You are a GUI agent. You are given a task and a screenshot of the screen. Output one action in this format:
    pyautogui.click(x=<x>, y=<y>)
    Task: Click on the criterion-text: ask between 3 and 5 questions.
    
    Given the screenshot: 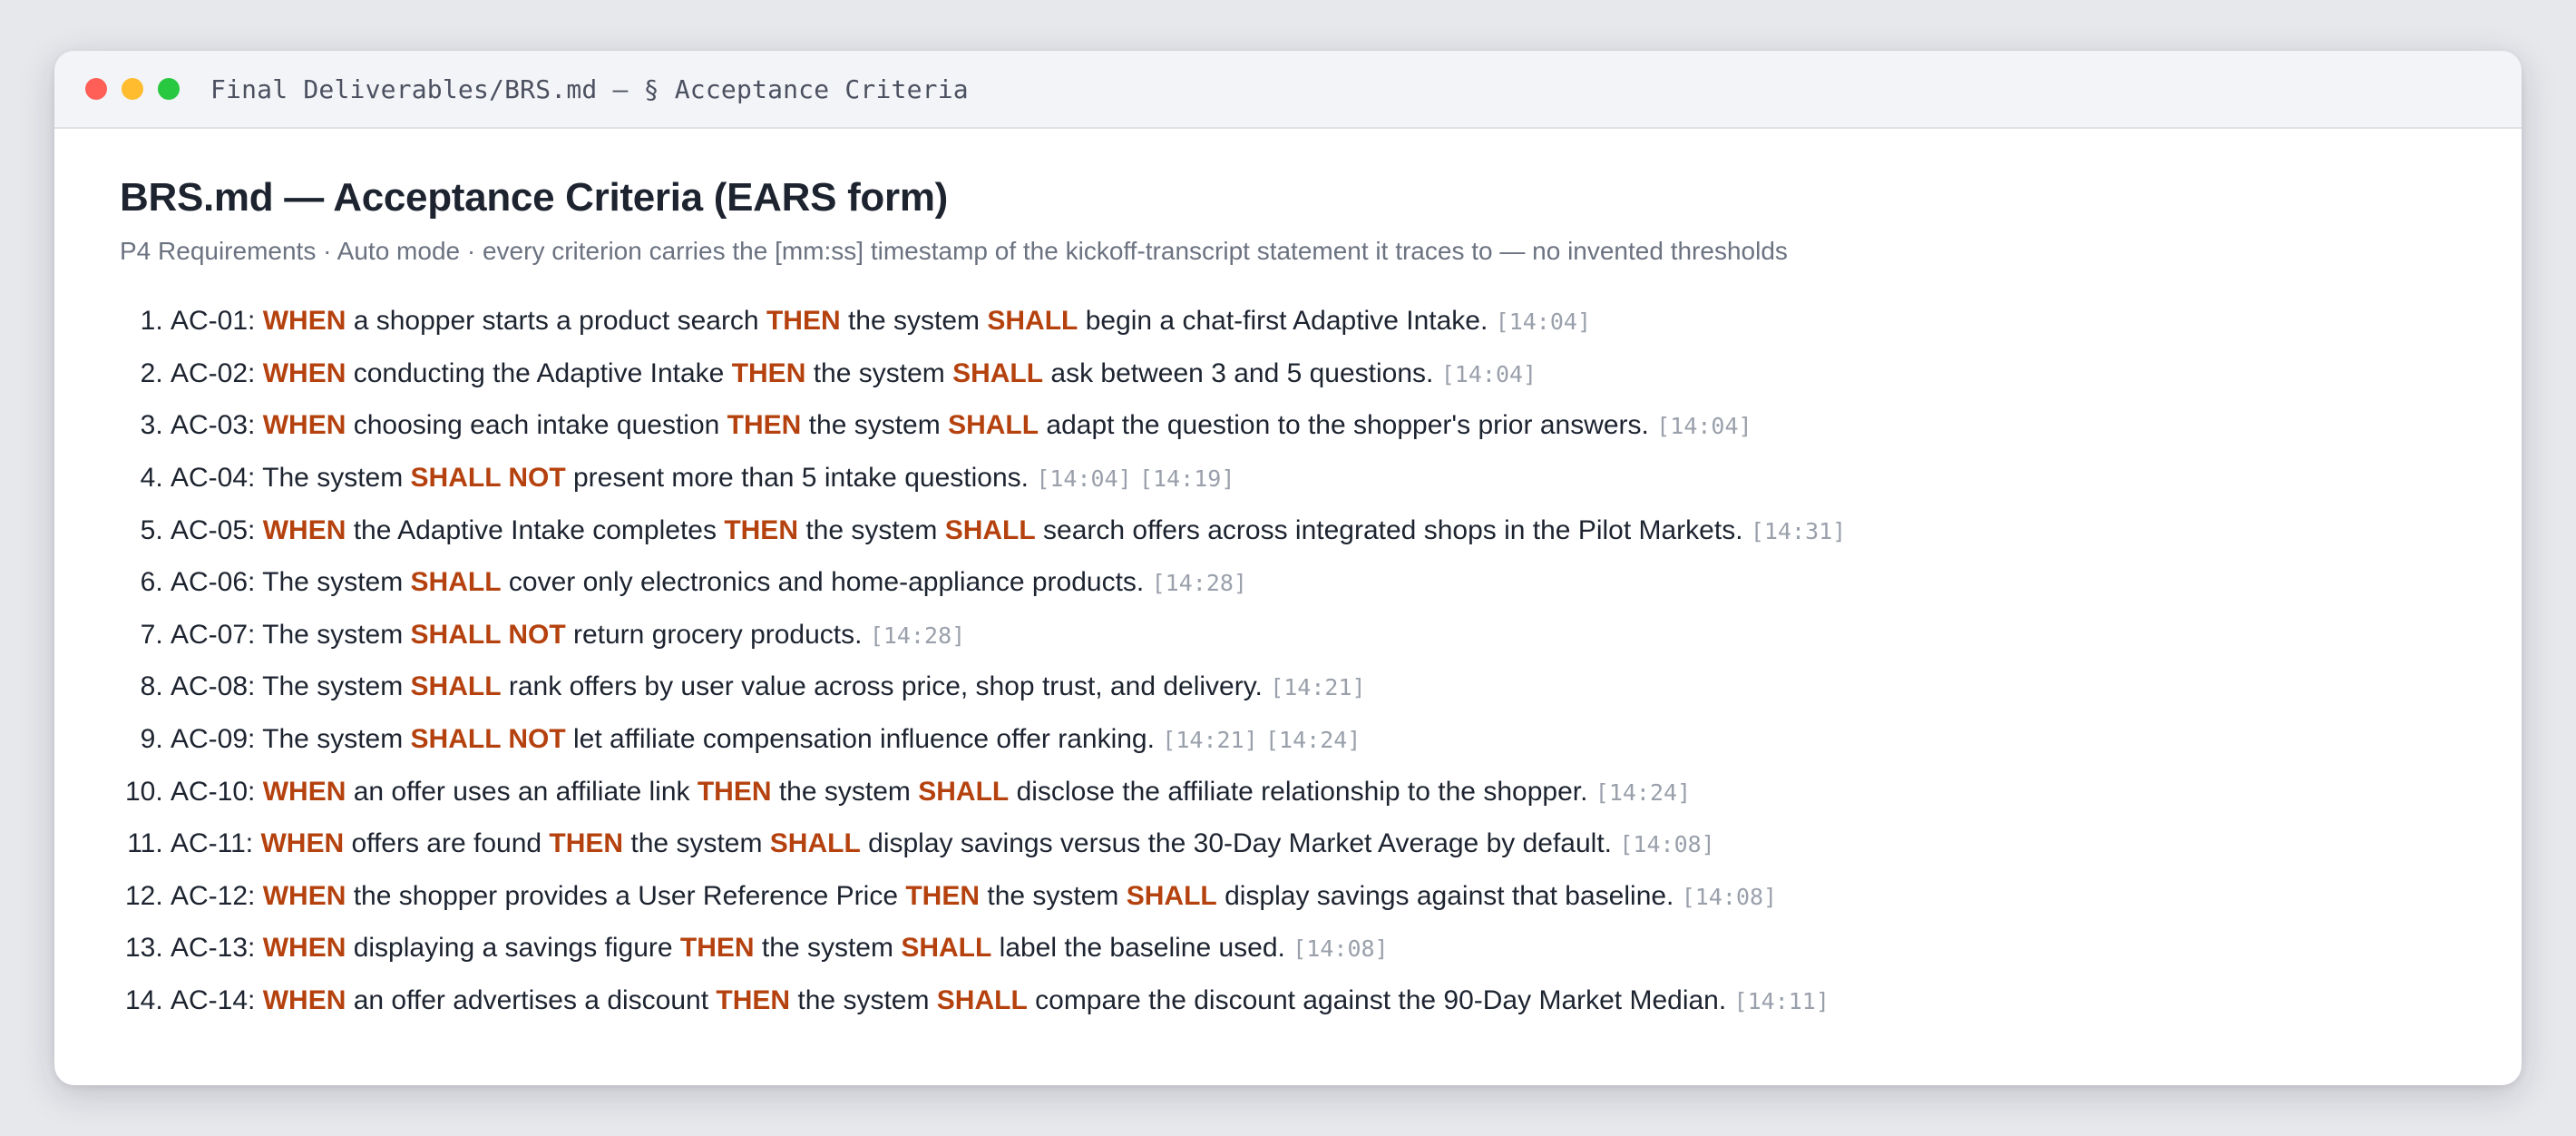 What is the action you would take?
    pyautogui.click(x=1238, y=372)
    